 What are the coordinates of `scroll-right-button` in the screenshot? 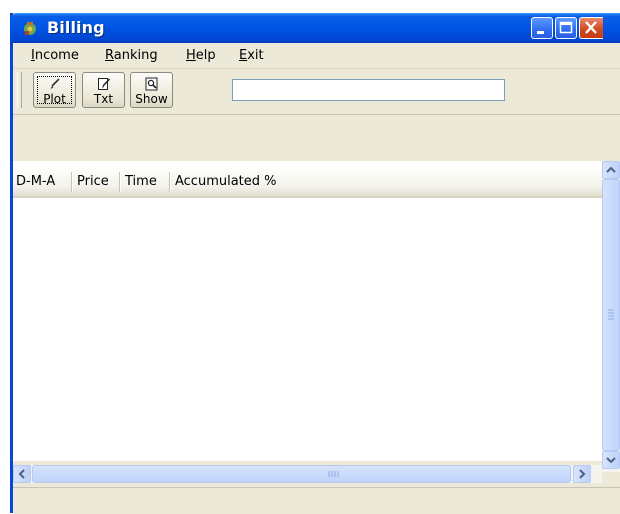 It's located at (582, 474).